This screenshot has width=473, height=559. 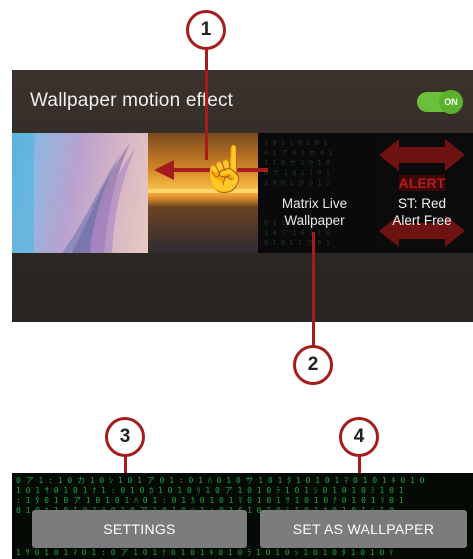 I want to click on matrix-caption: Matrix Live Wallpaper, so click(x=314, y=212).